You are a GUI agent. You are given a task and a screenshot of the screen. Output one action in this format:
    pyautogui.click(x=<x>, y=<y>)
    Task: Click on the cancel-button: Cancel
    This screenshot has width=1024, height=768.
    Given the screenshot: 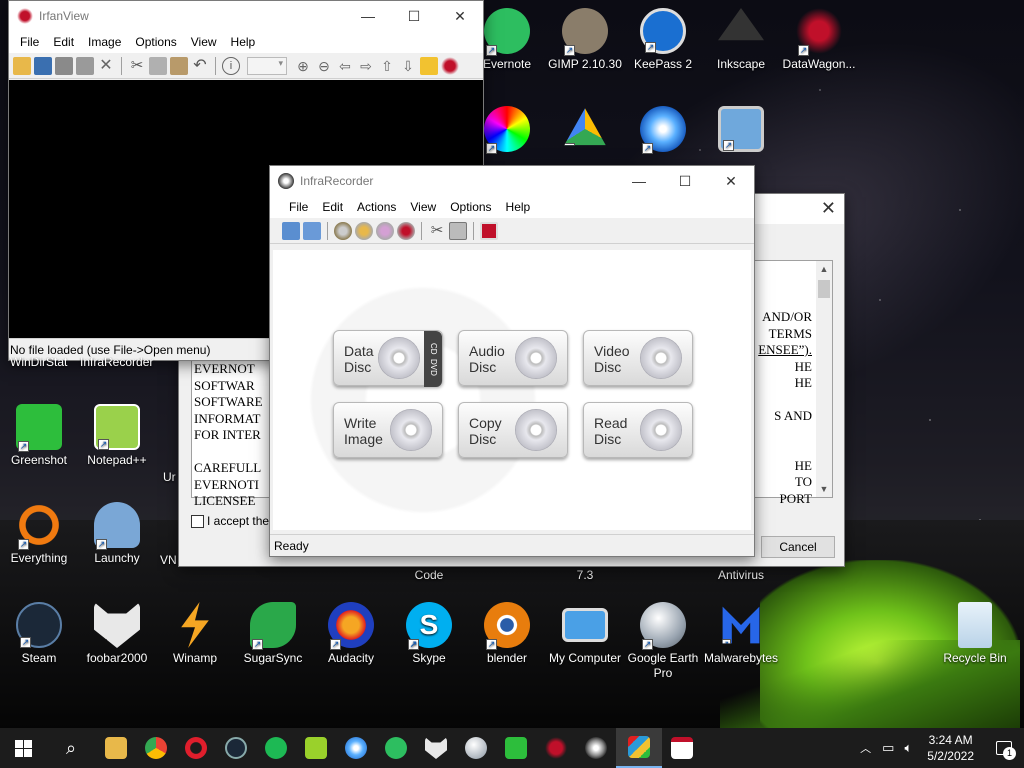 What is the action you would take?
    pyautogui.click(x=798, y=547)
    